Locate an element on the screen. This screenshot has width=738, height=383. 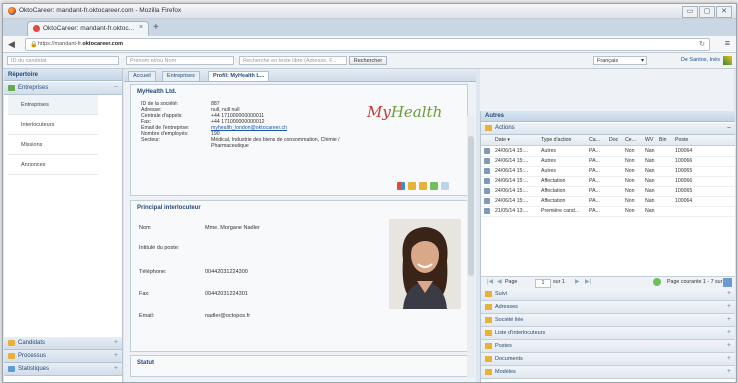
col-bin: Bin is located at coordinates (666, 140).